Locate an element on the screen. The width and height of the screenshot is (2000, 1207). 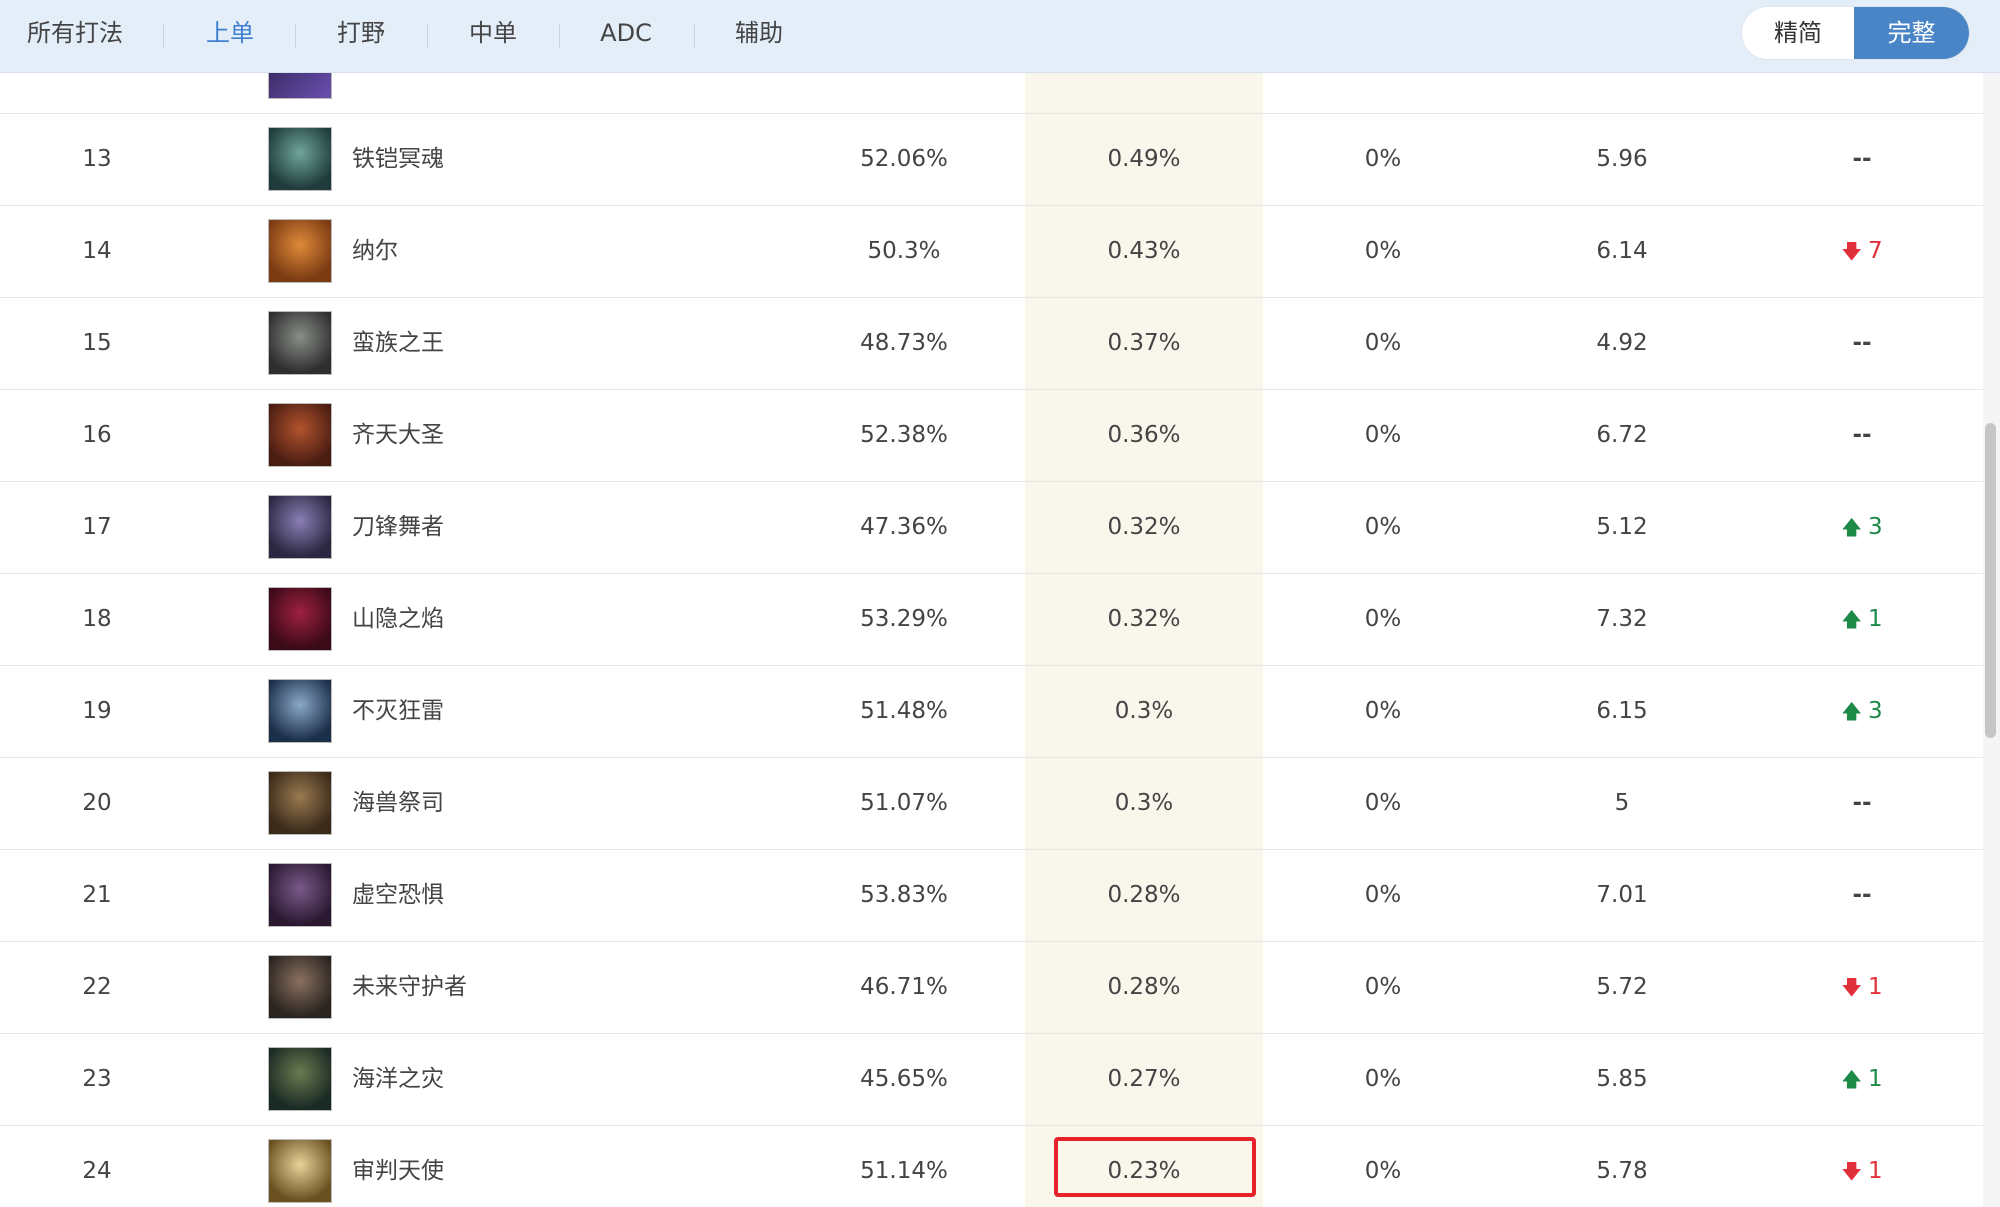
rank-cell: 13 is located at coordinates (97, 159).